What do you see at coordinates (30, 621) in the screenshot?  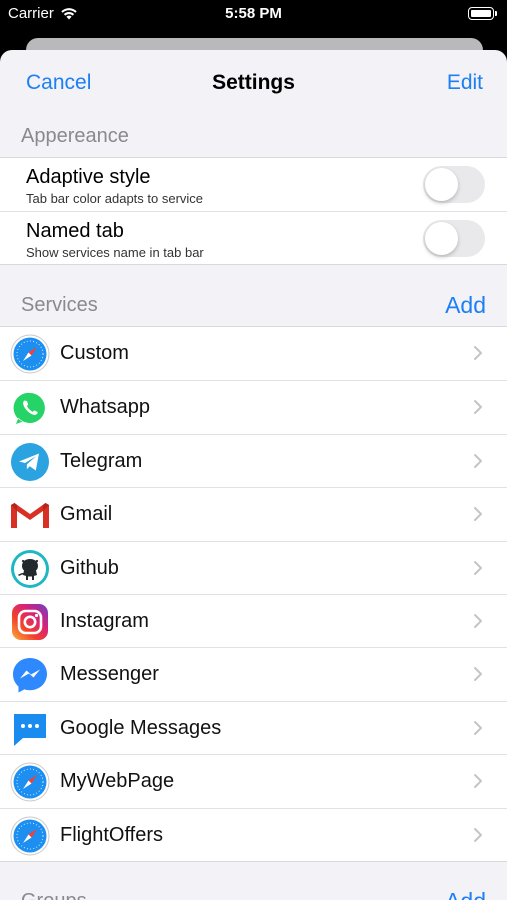 I see `instagram-icon` at bounding box center [30, 621].